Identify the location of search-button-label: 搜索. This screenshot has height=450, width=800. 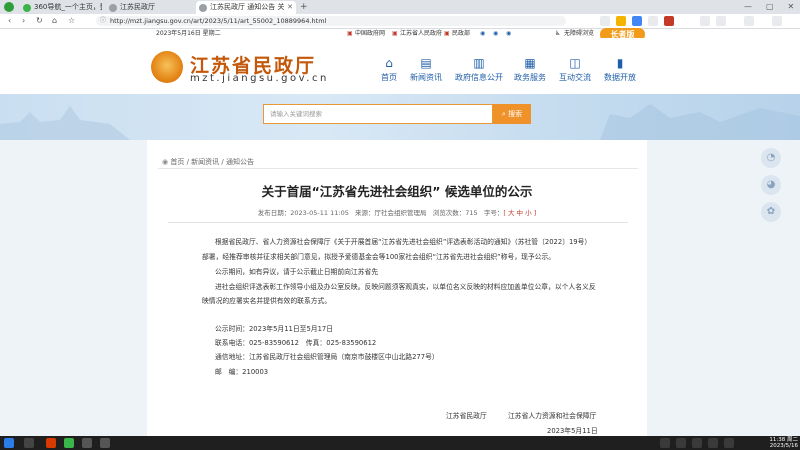
(515, 114).